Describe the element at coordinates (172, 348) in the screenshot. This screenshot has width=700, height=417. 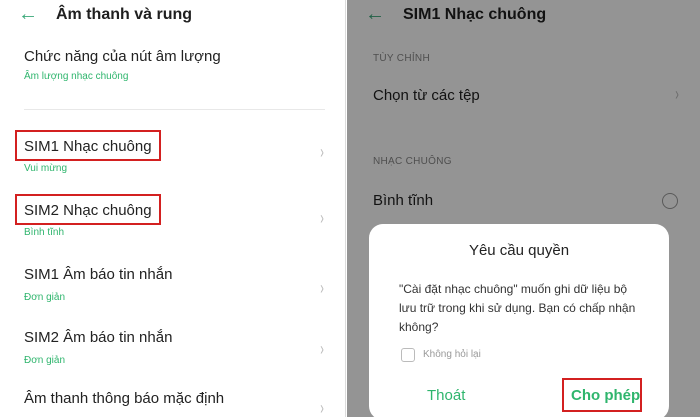
I see `list-item-sim2-message-tone: SIM2 Âm báo tin nhắn Đơn giản ›` at that location.